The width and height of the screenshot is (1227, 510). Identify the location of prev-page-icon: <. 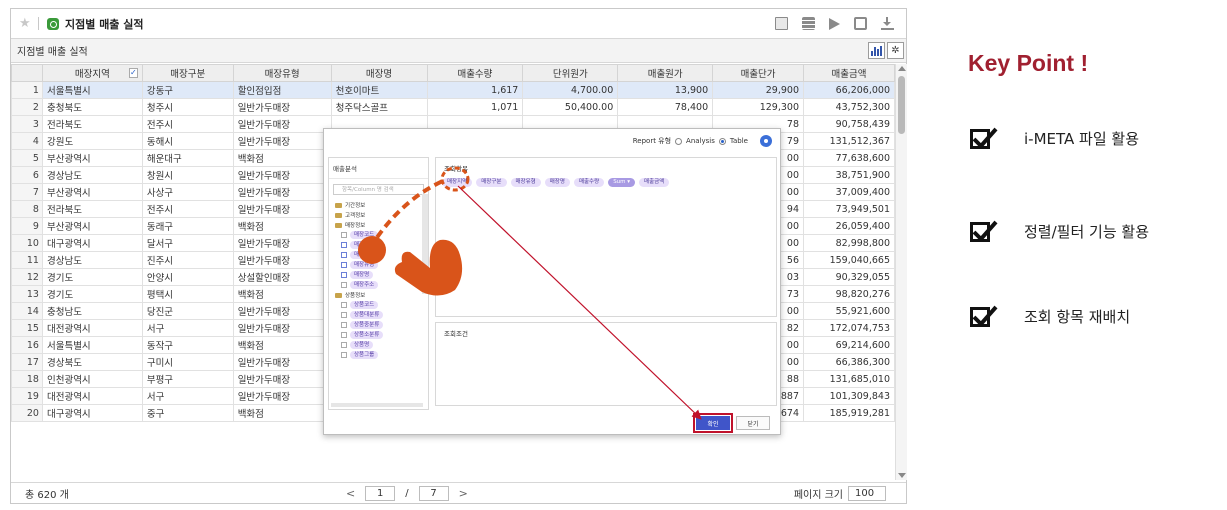
(350, 493).